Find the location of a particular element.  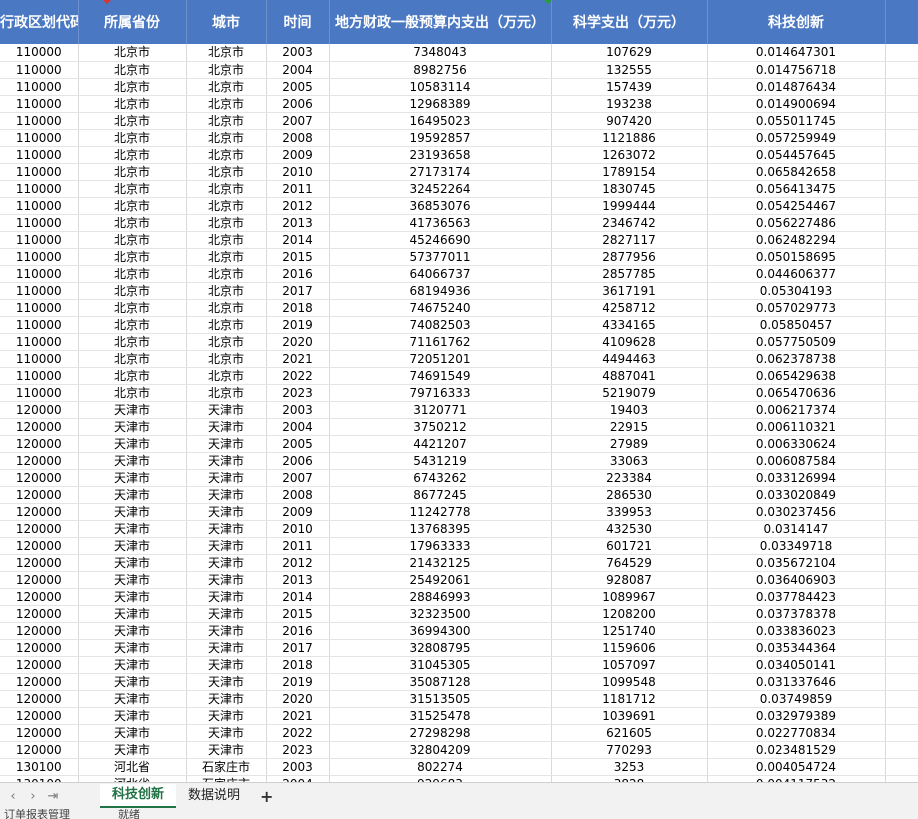

cell-budget: 36994300 is located at coordinates (440, 631).